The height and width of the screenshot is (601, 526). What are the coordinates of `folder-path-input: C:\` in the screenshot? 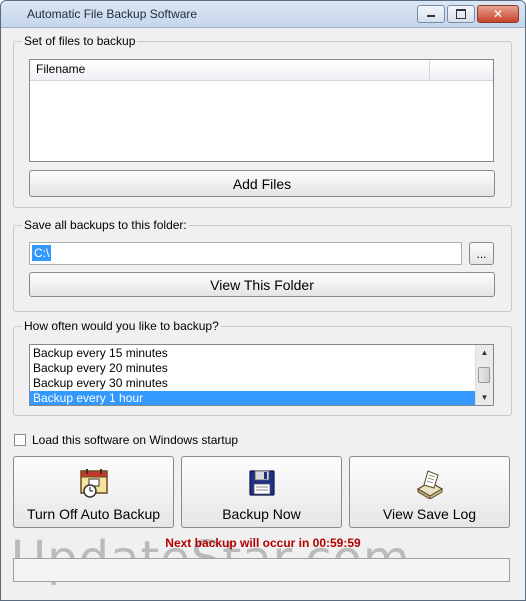 It's located at (245, 253).